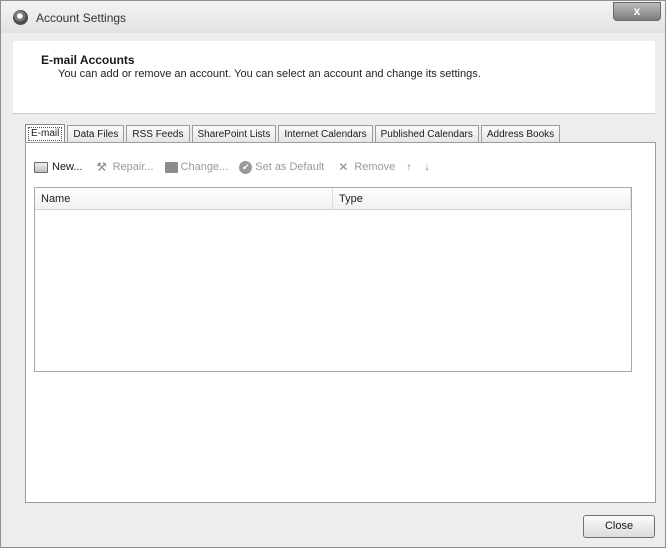  I want to click on close-button-label: Close, so click(619, 526).